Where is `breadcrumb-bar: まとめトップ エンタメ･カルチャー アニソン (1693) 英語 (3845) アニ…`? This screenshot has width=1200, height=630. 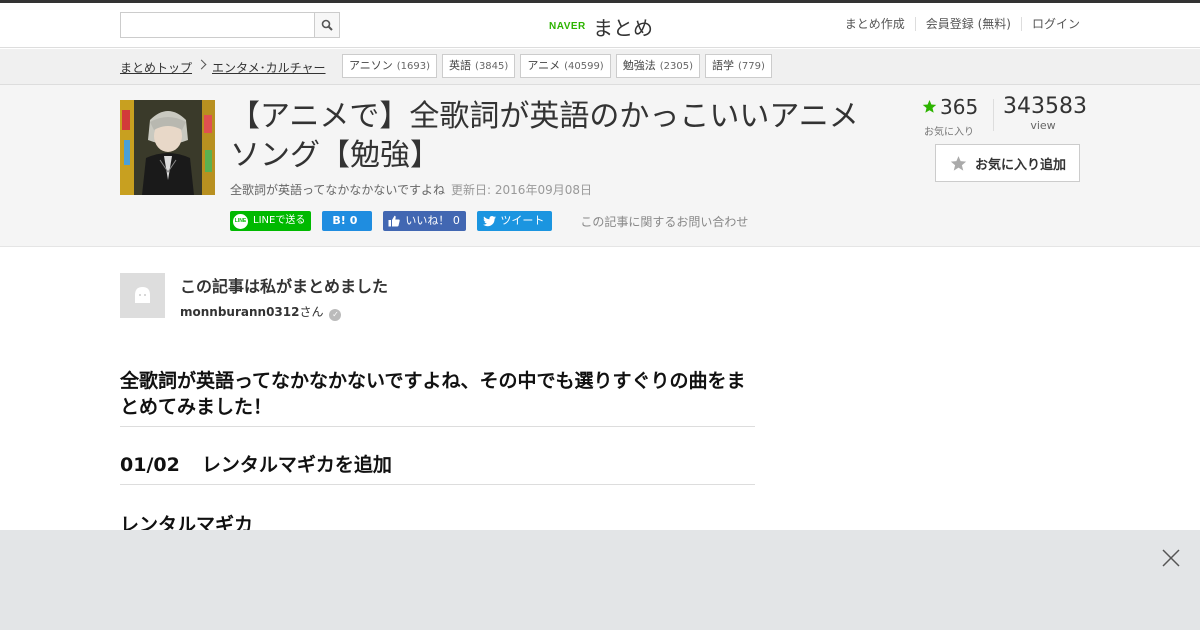
breadcrumb-bar: まとめトップ エンタメ･カルチャー アニソン (1693) 英語 (3845) アニ… is located at coordinates (600, 67).